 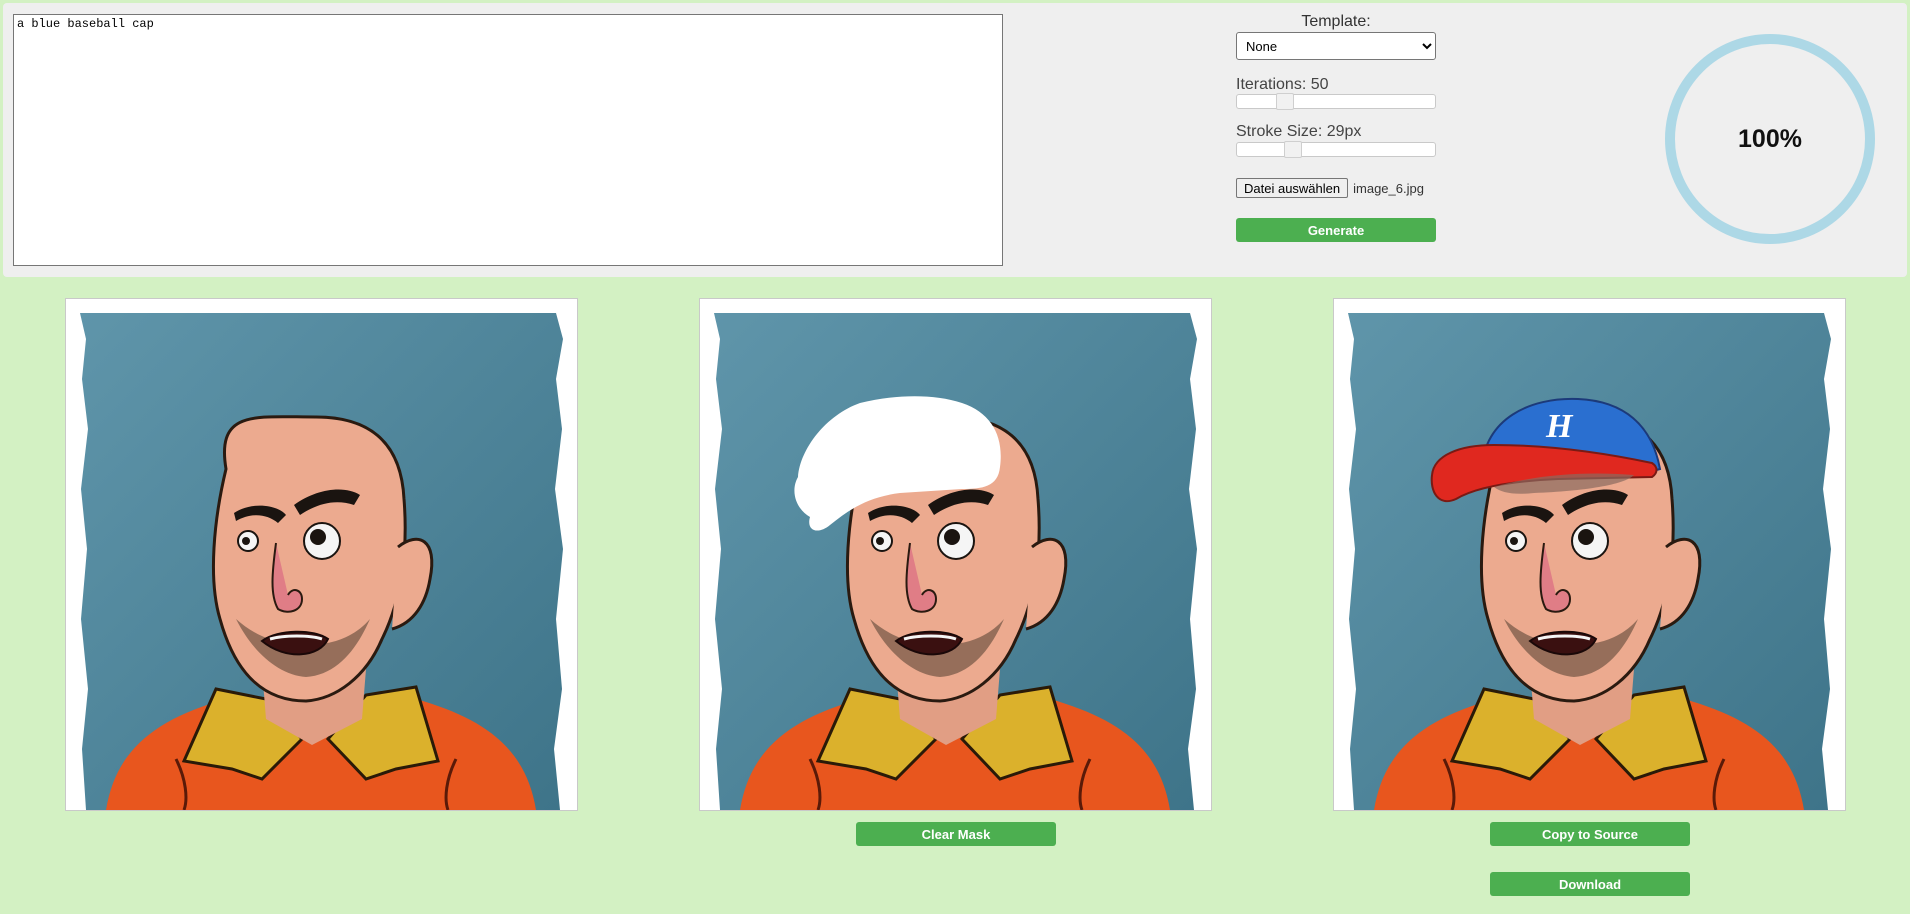 I want to click on selected-file-name: image_6.jpg, so click(x=1388, y=188).